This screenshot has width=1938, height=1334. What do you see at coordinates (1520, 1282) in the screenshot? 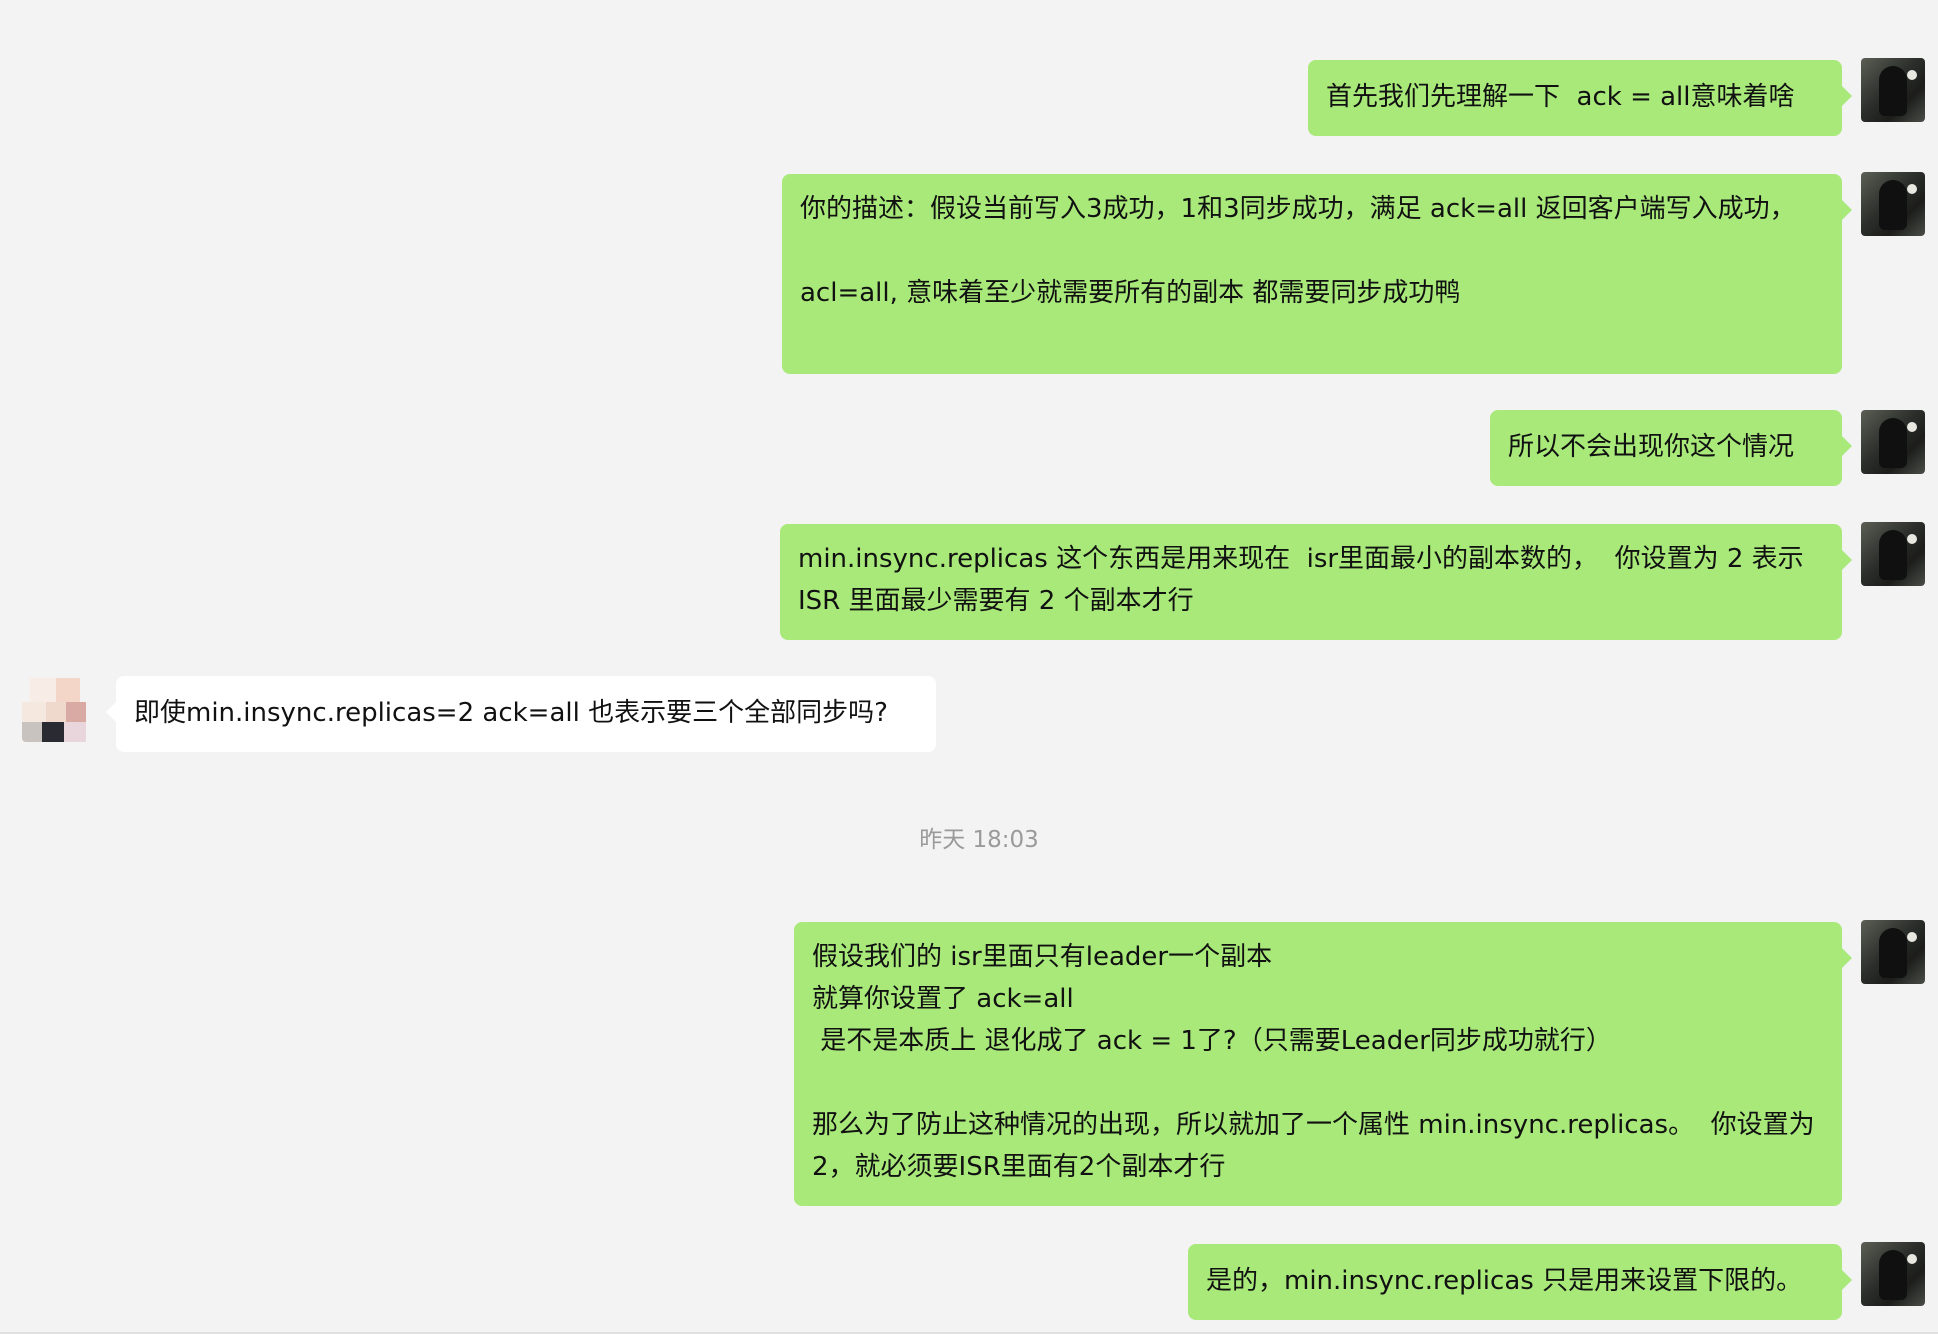
I see `message-bubble: 是的，min.insync.replicas 只是用来设置下限的。` at bounding box center [1520, 1282].